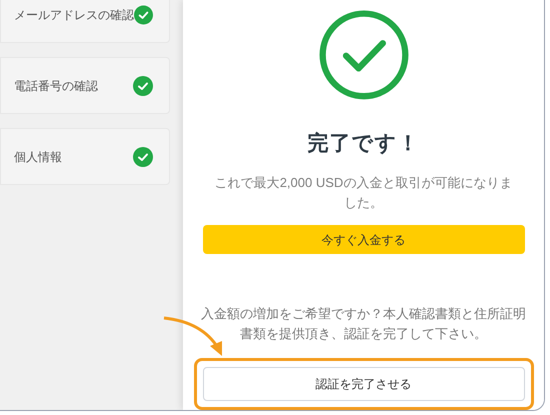  Describe the element at coordinates (363, 324) in the screenshot. I see `verification-prompt: 入金額の増加をご希望ですか？本人確認書類と住所証明書類を提供頂き、認証を完了して下さい。` at that location.